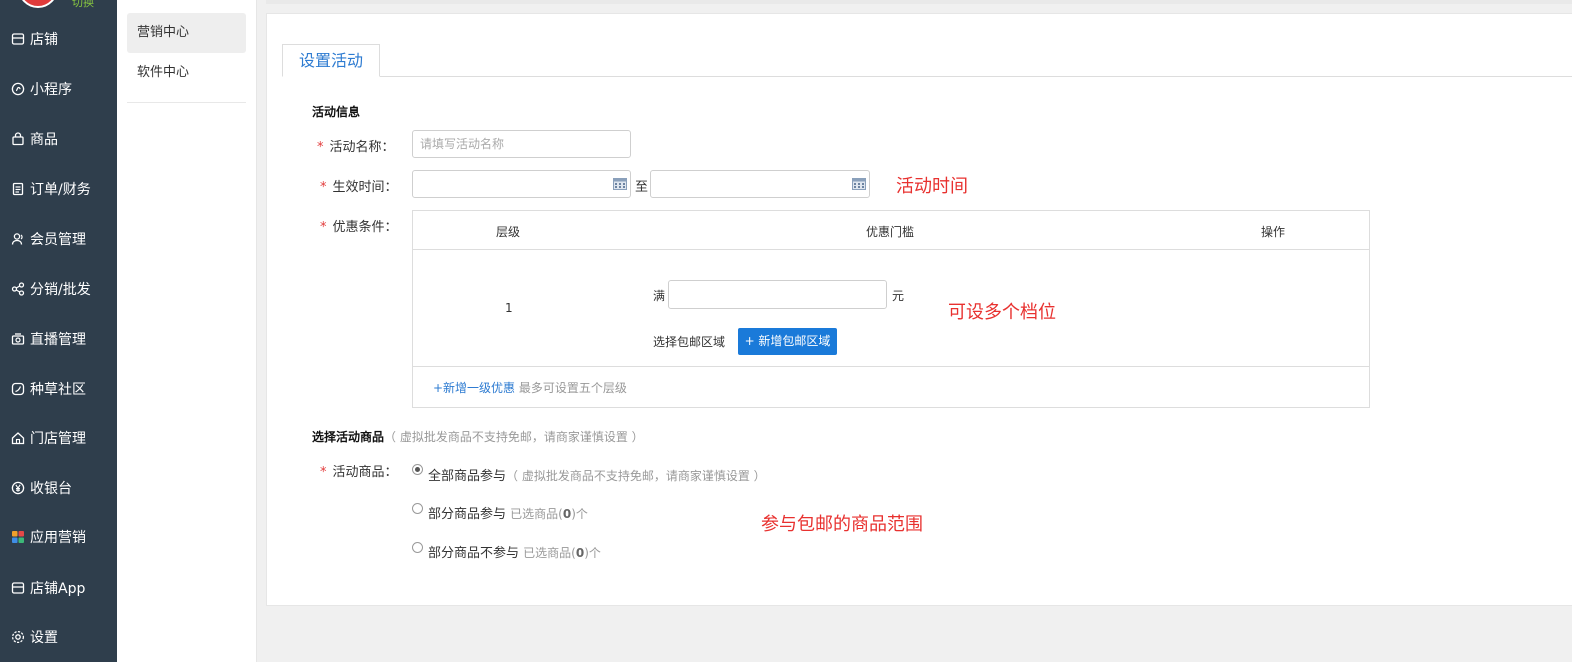  I want to click on subnav-item-marketing-center: 营销中心, so click(186, 33).